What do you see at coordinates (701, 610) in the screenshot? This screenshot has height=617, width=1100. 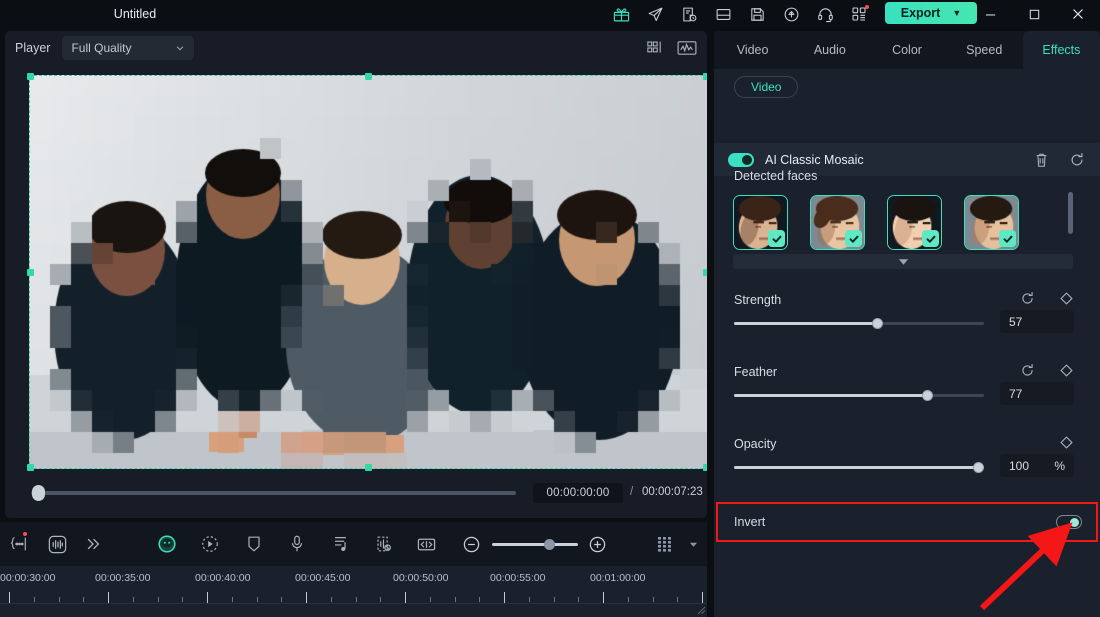 I see `resize-grip-icon` at bounding box center [701, 610].